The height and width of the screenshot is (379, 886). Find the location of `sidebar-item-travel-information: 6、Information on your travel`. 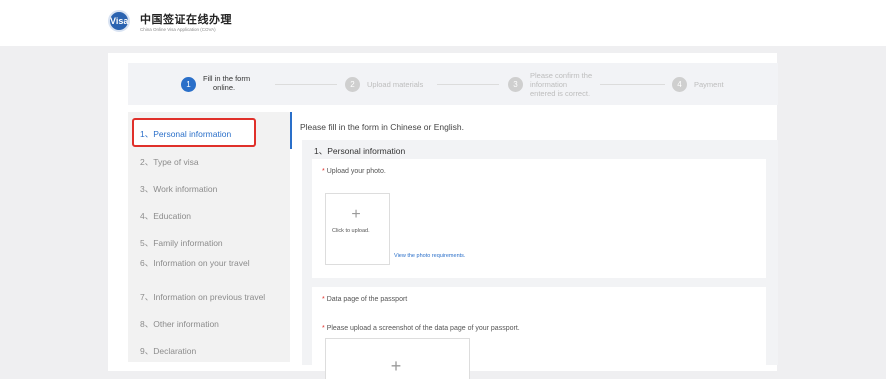

sidebar-item-travel-information: 6、Information on your travel is located at coordinates (195, 263).